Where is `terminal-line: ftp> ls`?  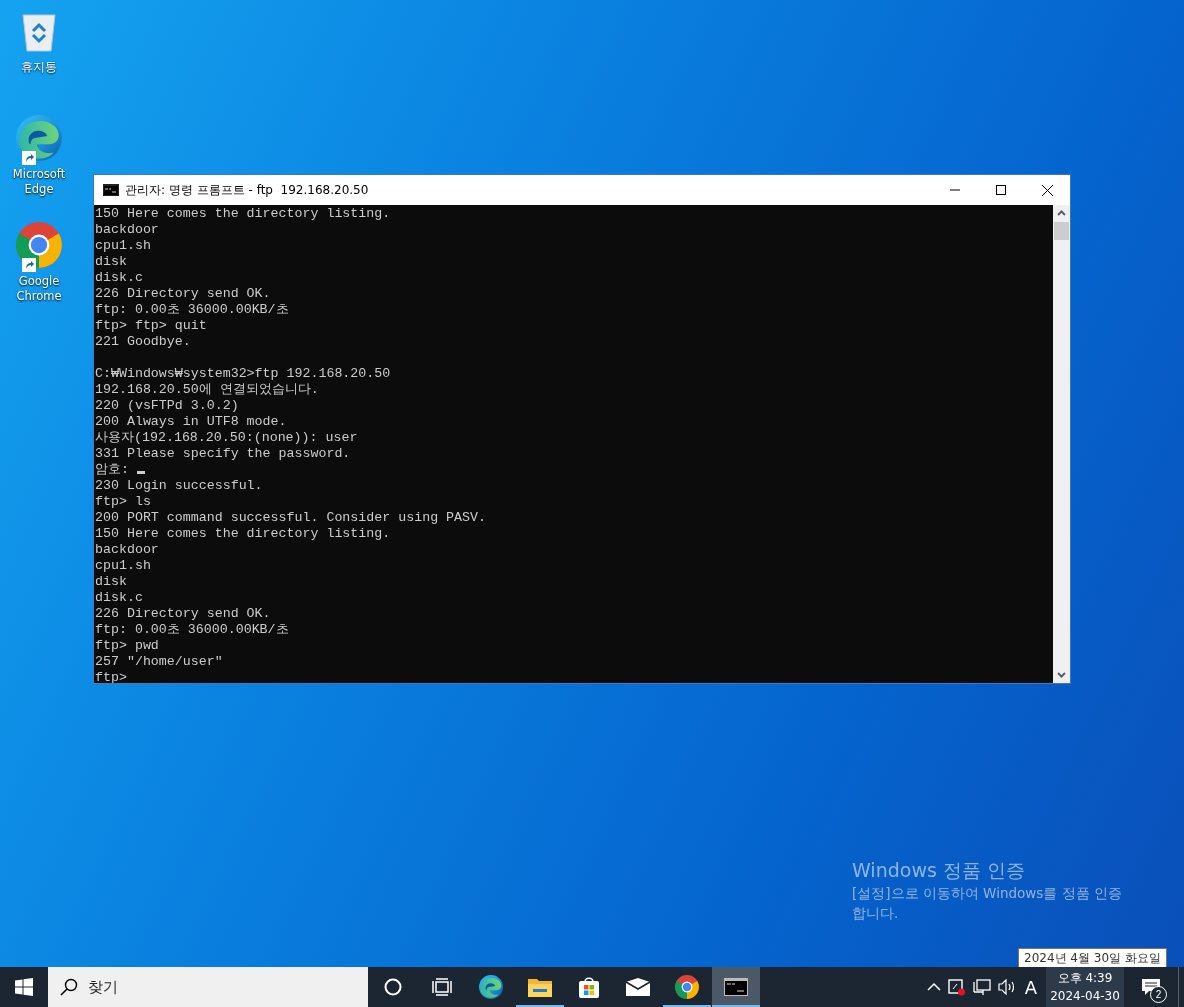
terminal-line: ftp> ls is located at coordinates (123, 502).